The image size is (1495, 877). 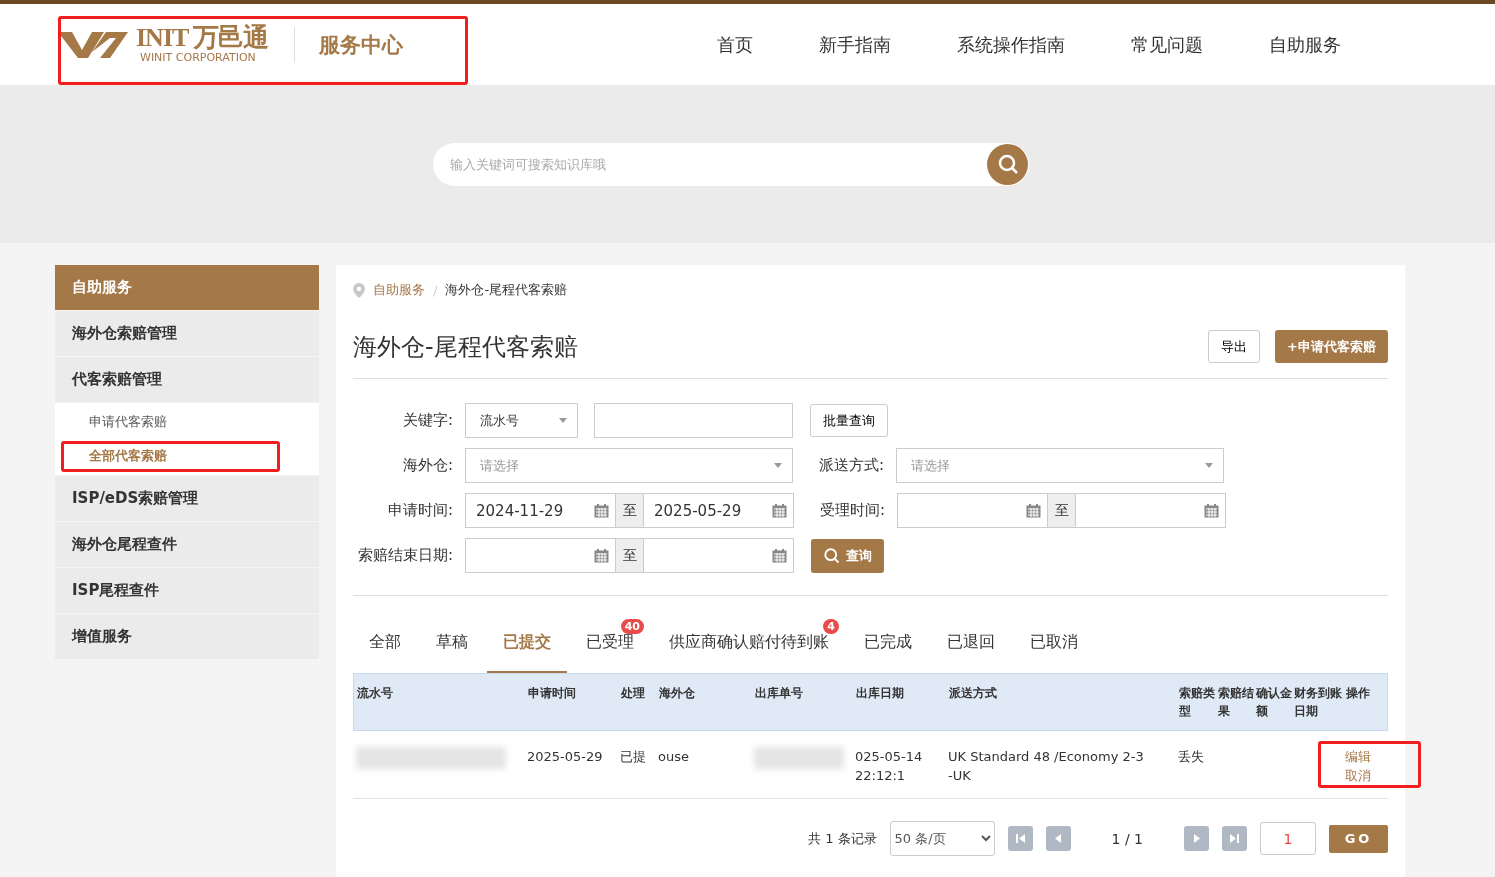 I want to click on sidebar-item: ISP/eDS索赔管理, so click(x=187, y=498).